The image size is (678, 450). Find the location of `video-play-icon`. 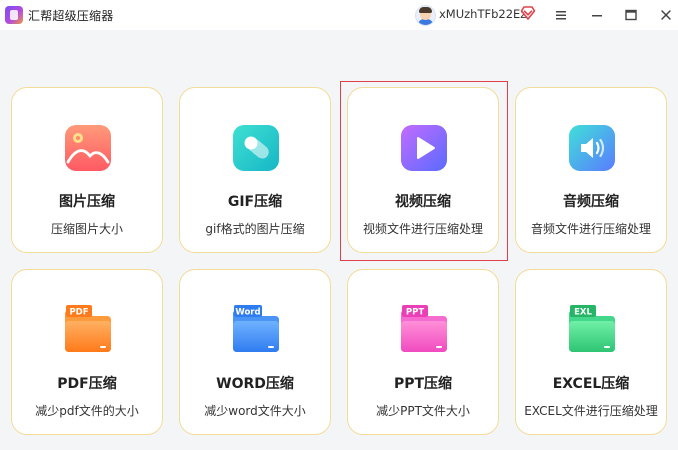

video-play-icon is located at coordinates (424, 148).